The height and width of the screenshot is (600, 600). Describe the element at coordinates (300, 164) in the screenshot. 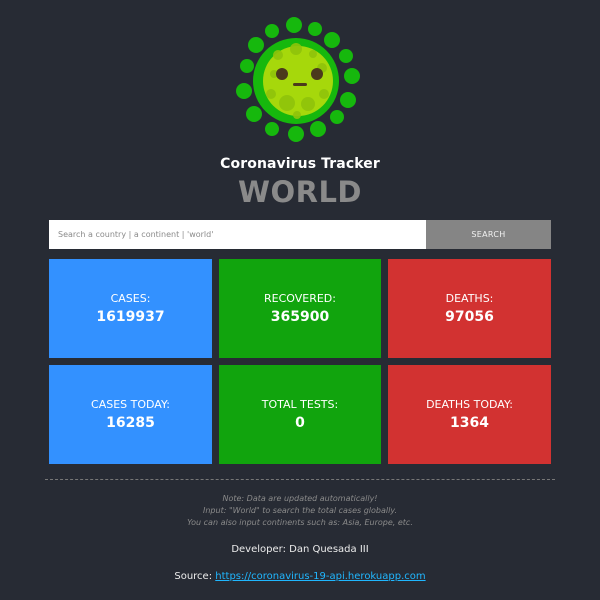

I see `app-title: Coronavirus Tracker` at that location.